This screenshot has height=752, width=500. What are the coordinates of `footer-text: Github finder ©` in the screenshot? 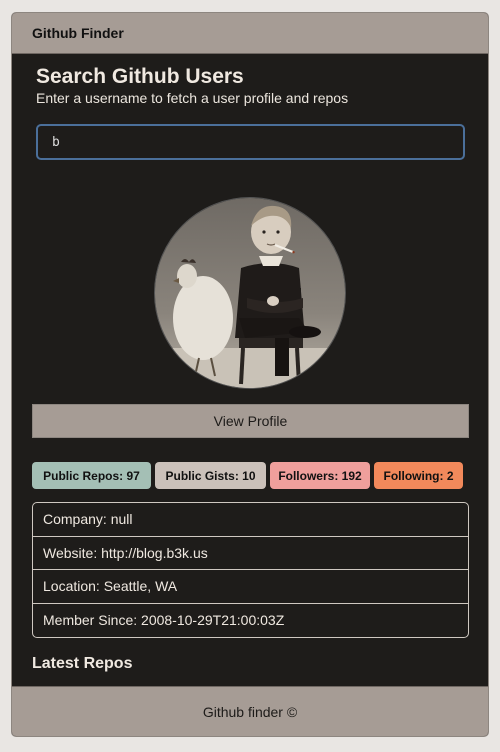 It's located at (250, 711).